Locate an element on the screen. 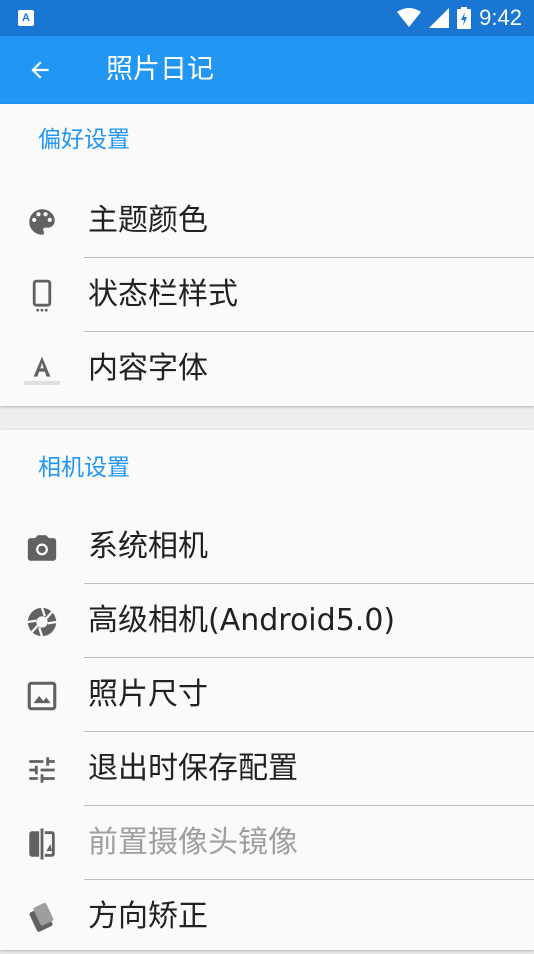 The height and width of the screenshot is (954, 534). palette-icon is located at coordinates (42, 222).